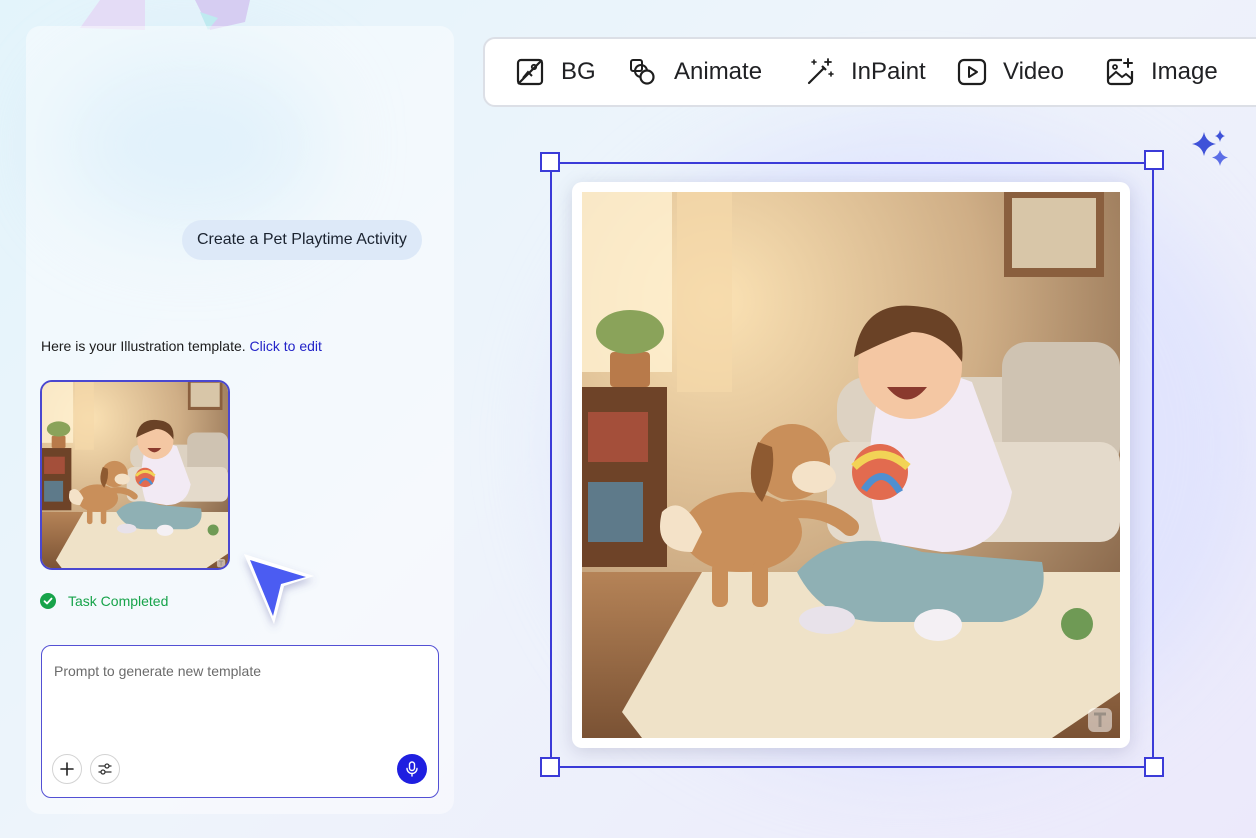 The width and height of the screenshot is (1256, 838). I want to click on thumbnail-illustration, so click(135, 475).